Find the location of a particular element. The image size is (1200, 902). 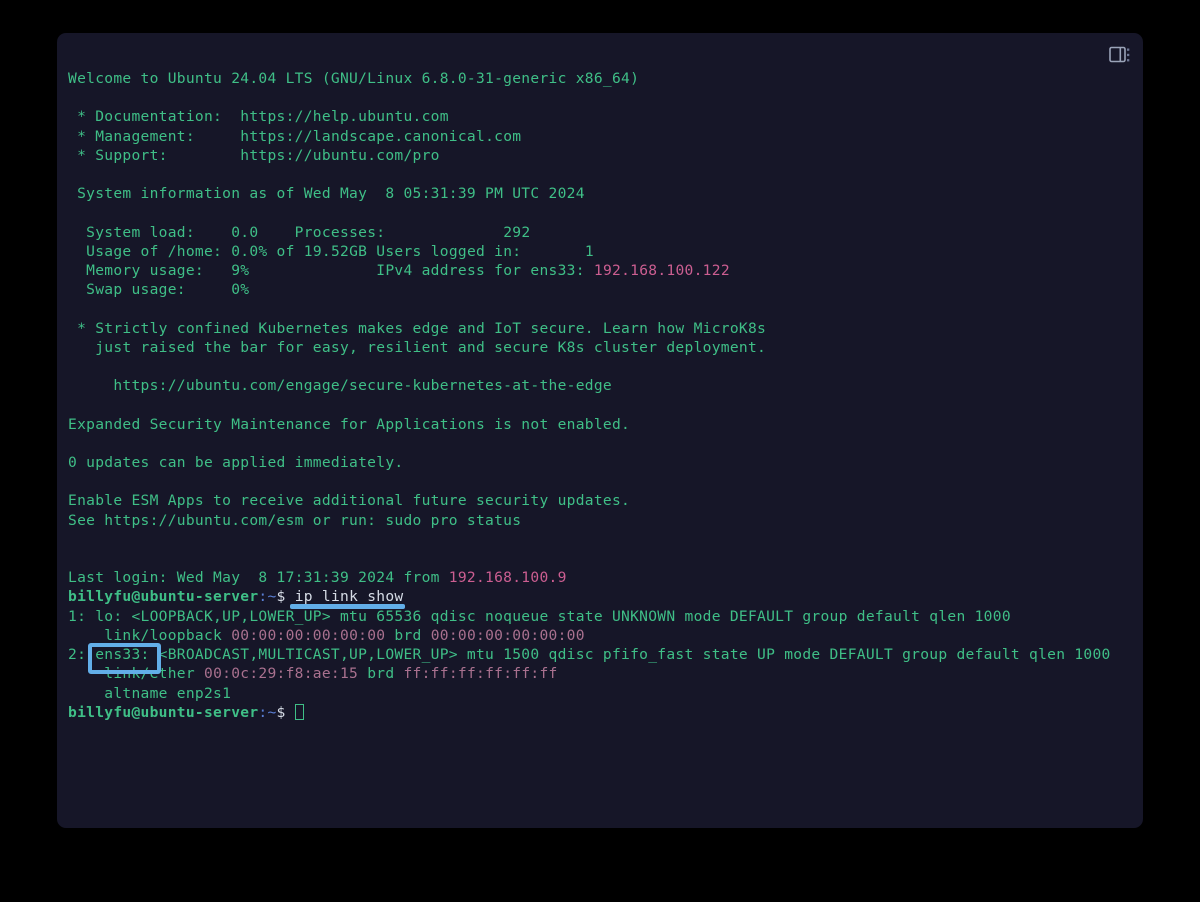

stat-left-value-2: 9% is located at coordinates (240, 271).